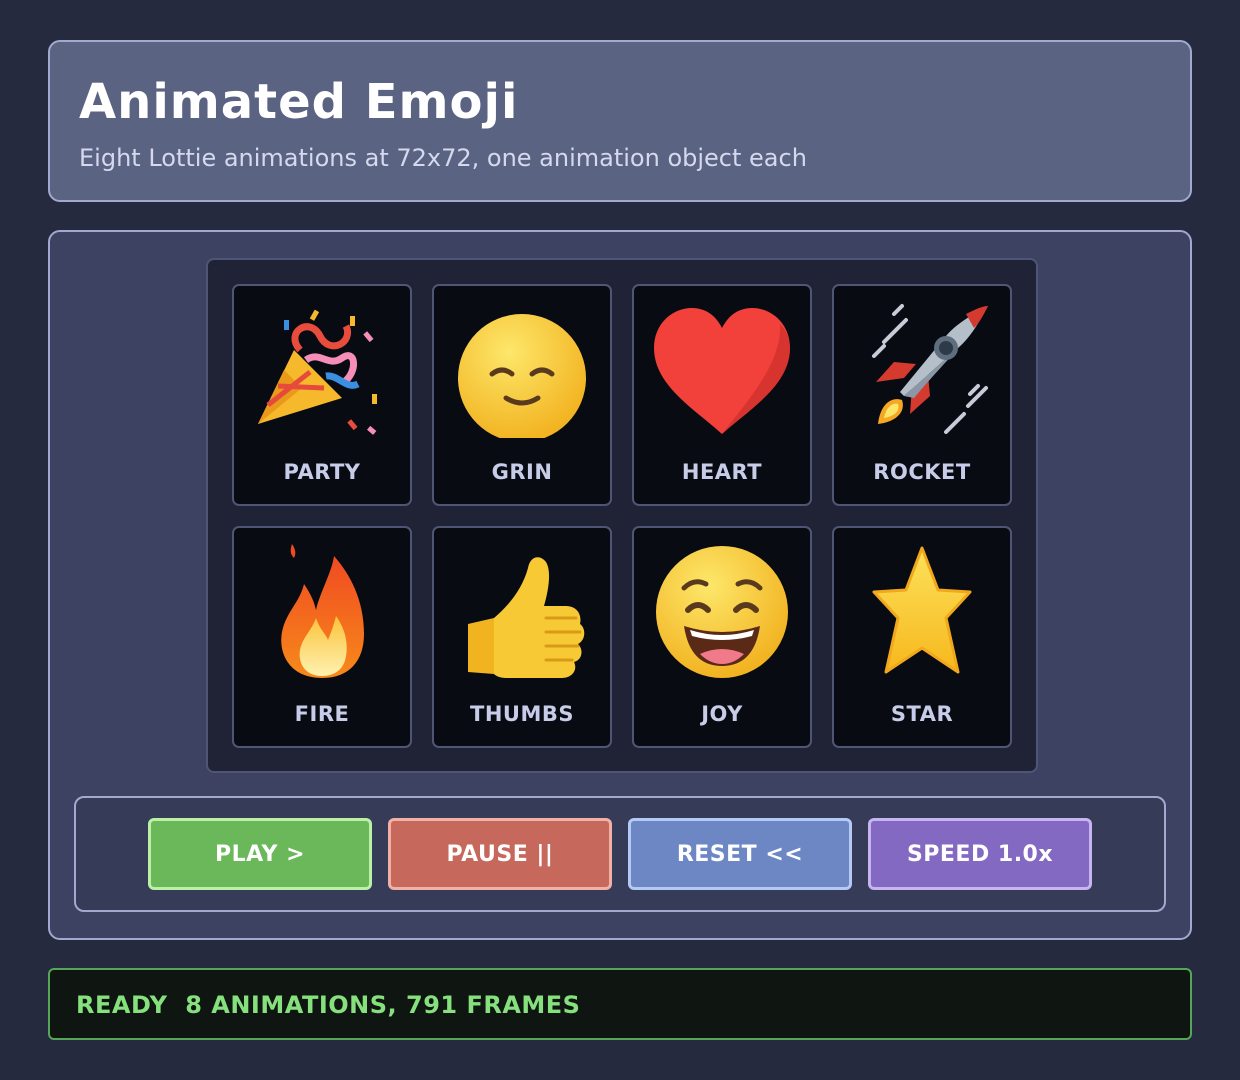 This screenshot has height=1080, width=1240. I want to click on party-popper-icon, so click(317, 372).